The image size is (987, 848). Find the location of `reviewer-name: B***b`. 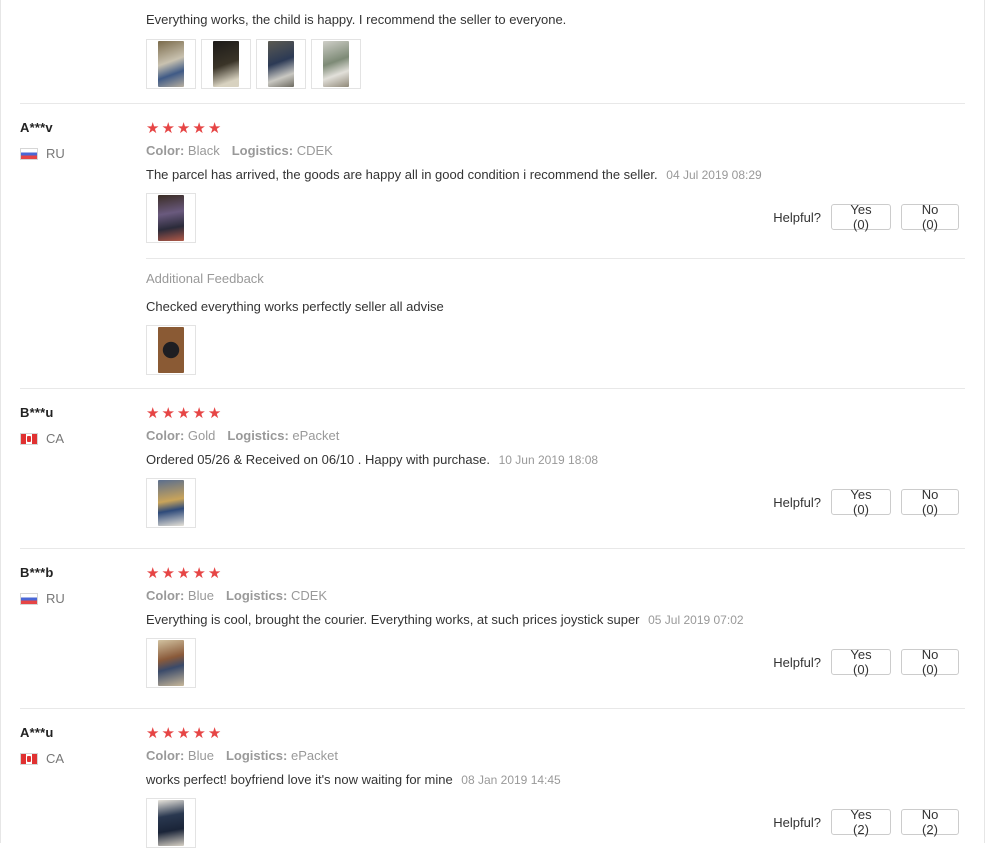

reviewer-name: B***b is located at coordinates (37, 572).